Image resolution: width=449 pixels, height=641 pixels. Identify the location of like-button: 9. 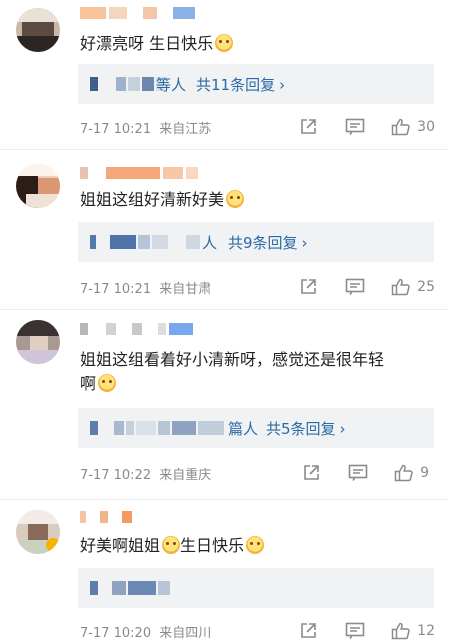
(411, 473).